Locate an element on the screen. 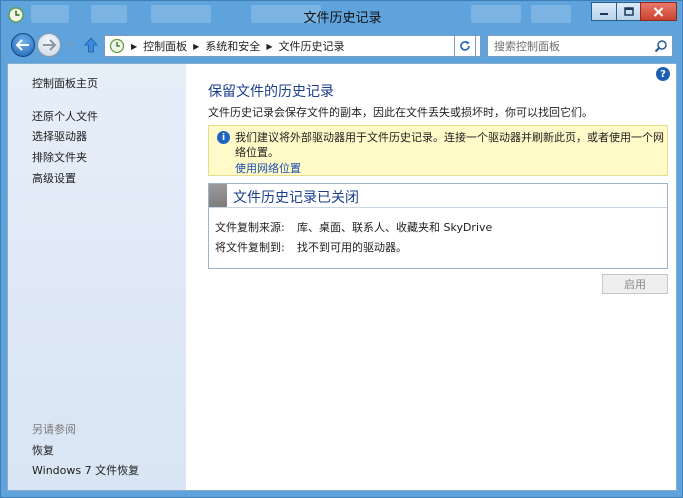  search-box is located at coordinates (580, 46).